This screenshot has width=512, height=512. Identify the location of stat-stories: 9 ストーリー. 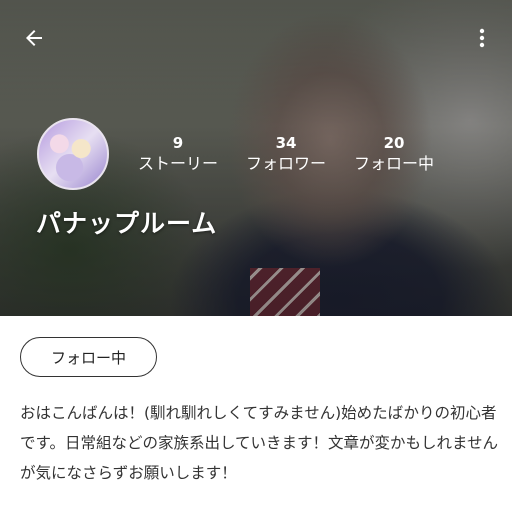
(178, 154).